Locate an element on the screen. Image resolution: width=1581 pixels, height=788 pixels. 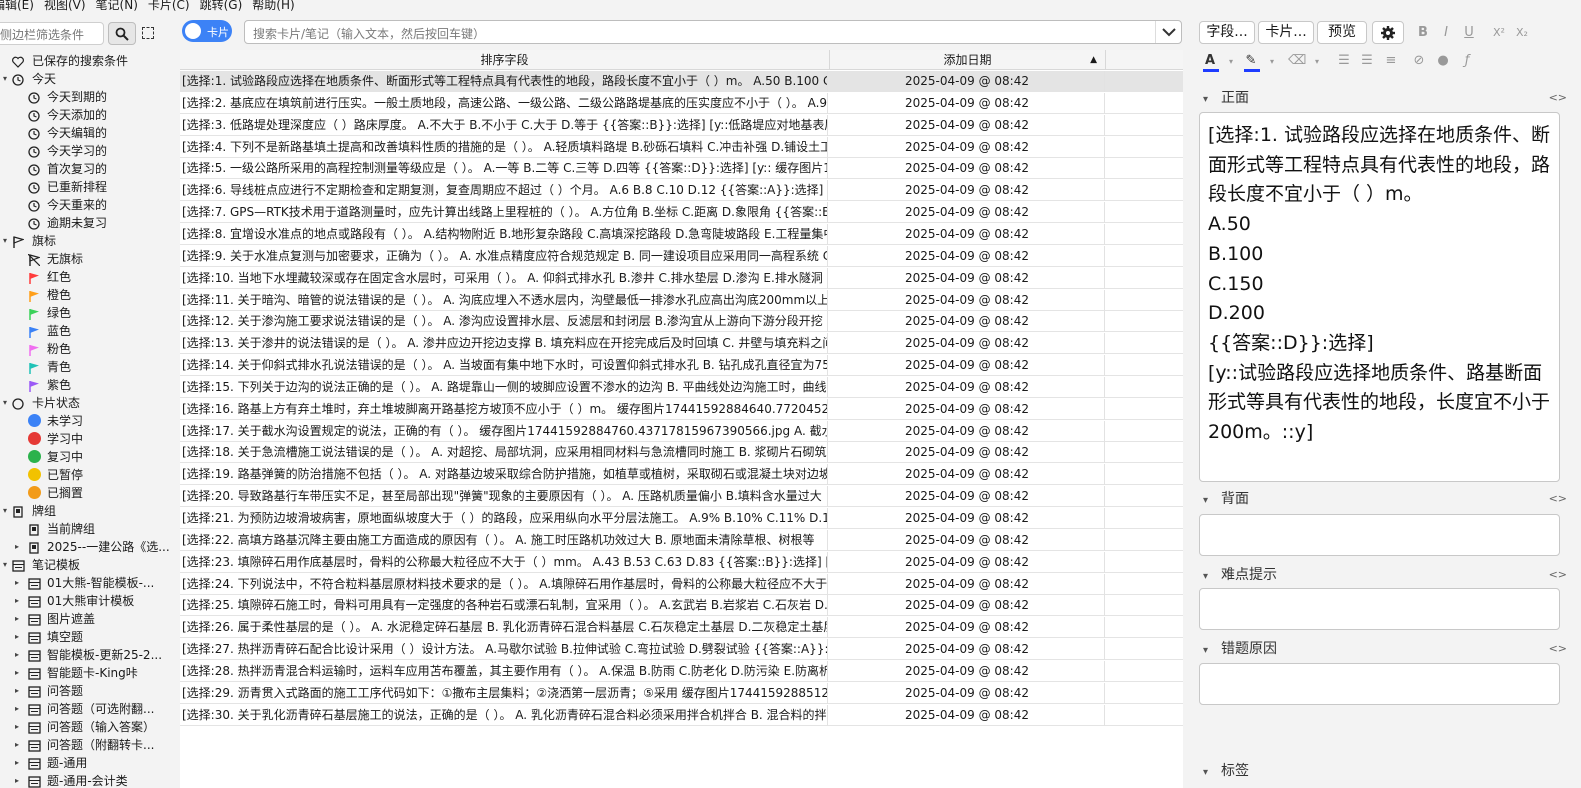
cards-notes-toggle: 卡片 is located at coordinates (207, 31).